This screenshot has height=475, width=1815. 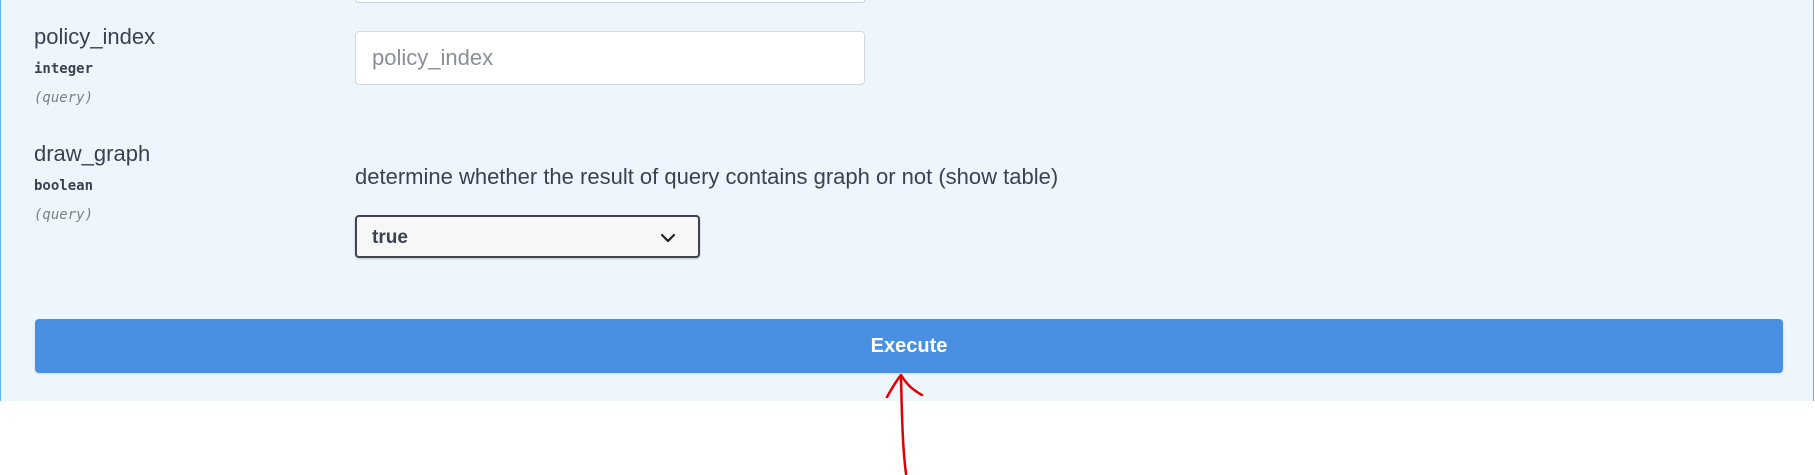 I want to click on draw-graph-selected-value: true, so click(x=390, y=237).